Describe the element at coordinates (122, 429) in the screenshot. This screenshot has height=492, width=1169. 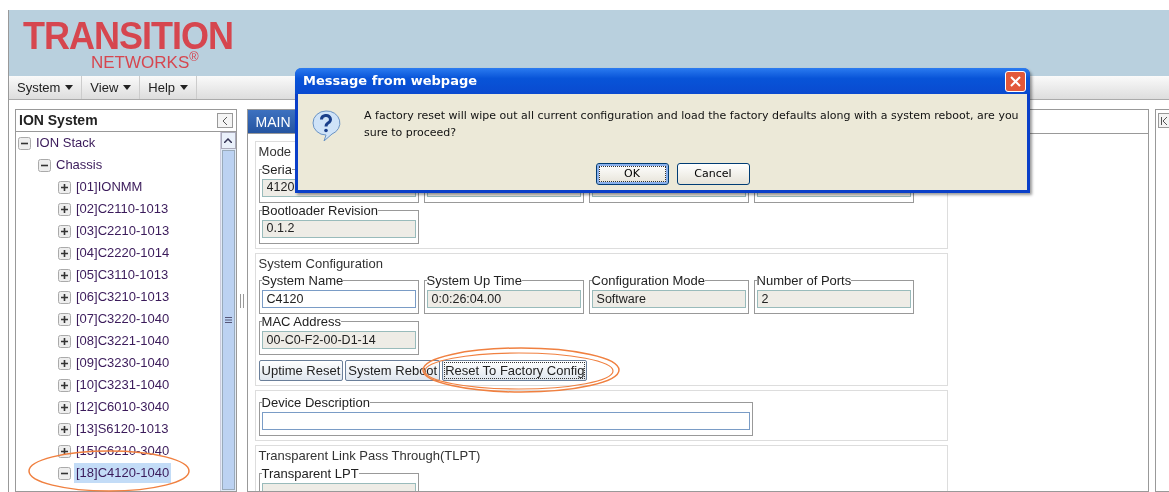
I see `tree-item: [13]S6120-1013` at that location.